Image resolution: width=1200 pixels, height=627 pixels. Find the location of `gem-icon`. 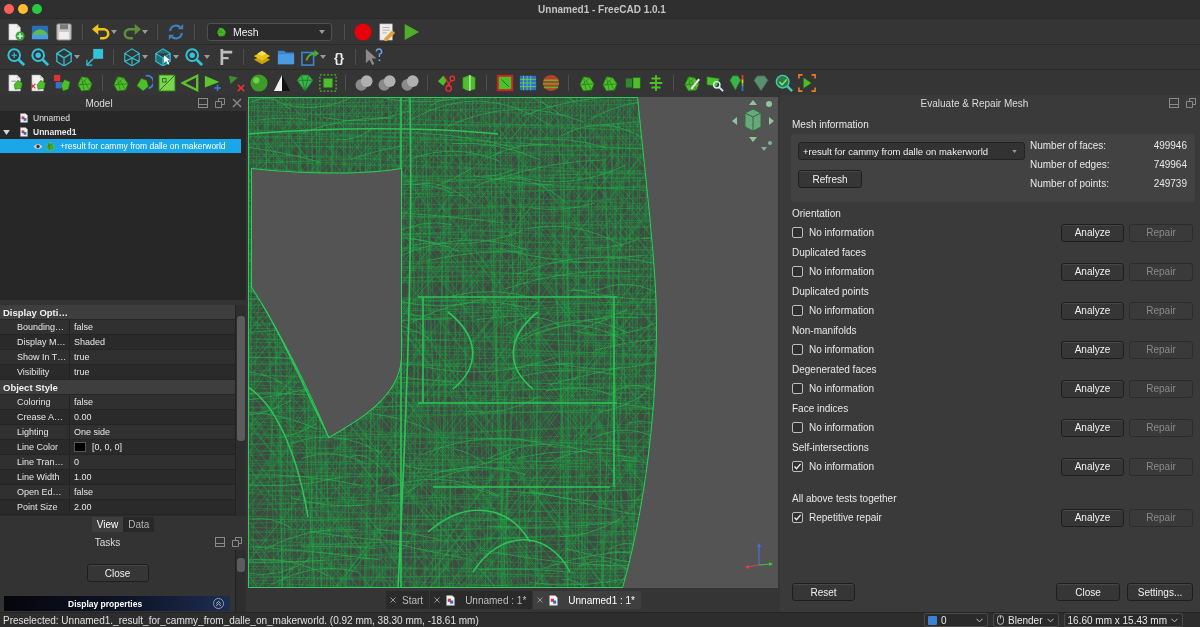

gem-icon is located at coordinates (304, 82).